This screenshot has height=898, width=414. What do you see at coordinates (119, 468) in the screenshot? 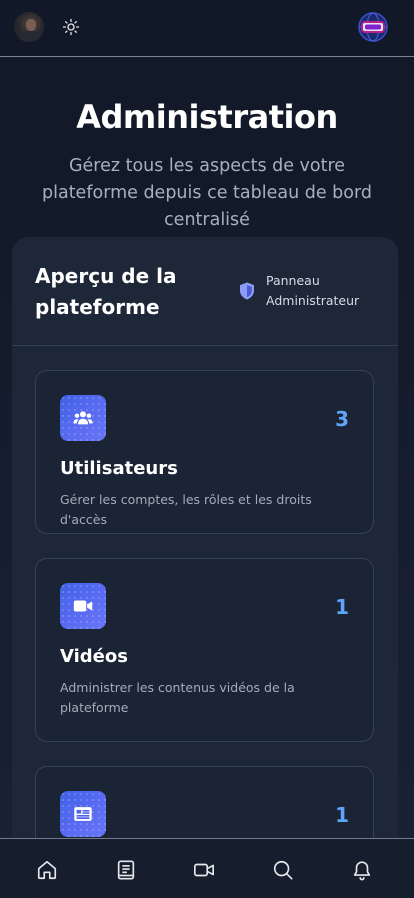
I see `module-name-users: Utilisateurs` at bounding box center [119, 468].